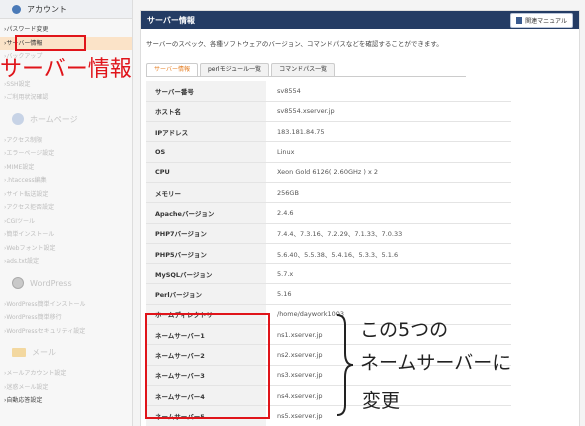 The height and width of the screenshot is (426, 585). What do you see at coordinates (66, 374) in the screenshot?
I see `sidebar-item-mail-account: ›メールアカウント設定` at bounding box center [66, 374].